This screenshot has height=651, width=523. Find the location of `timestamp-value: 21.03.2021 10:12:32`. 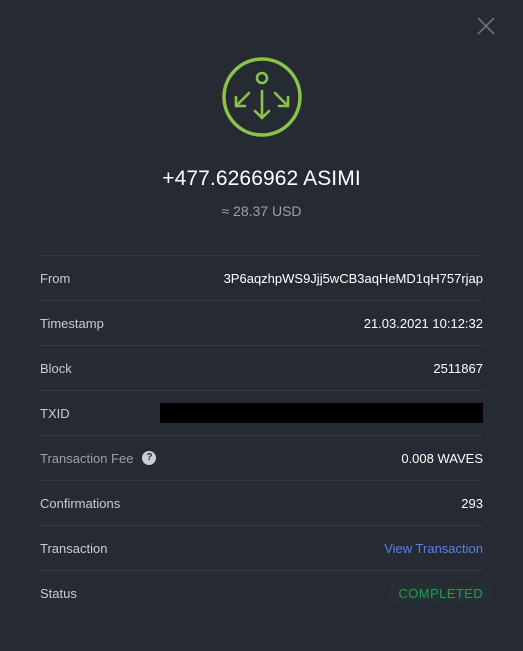

timestamp-value: 21.03.2021 10:12:32 is located at coordinates (423, 323).